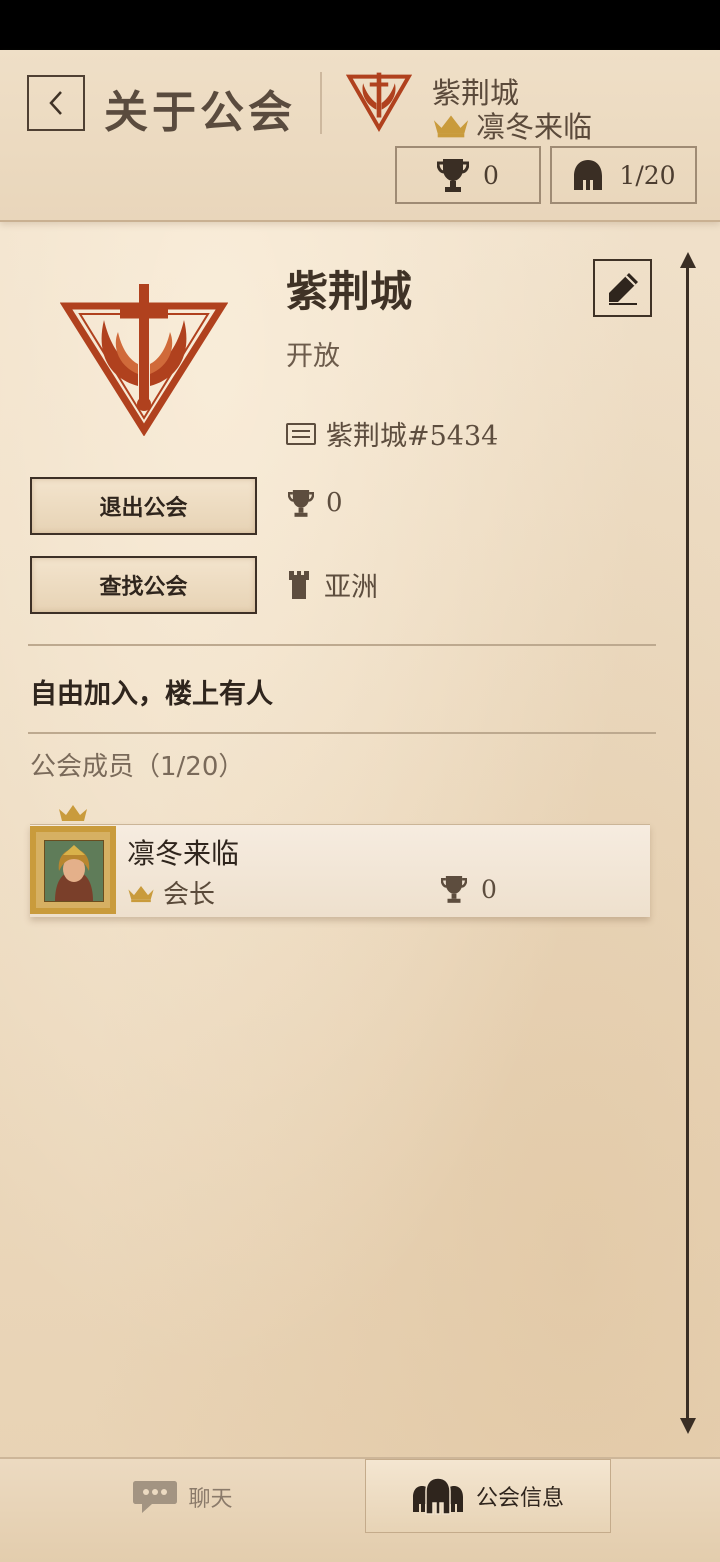  I want to click on scroll-down-arrow-icon, so click(688, 1426).